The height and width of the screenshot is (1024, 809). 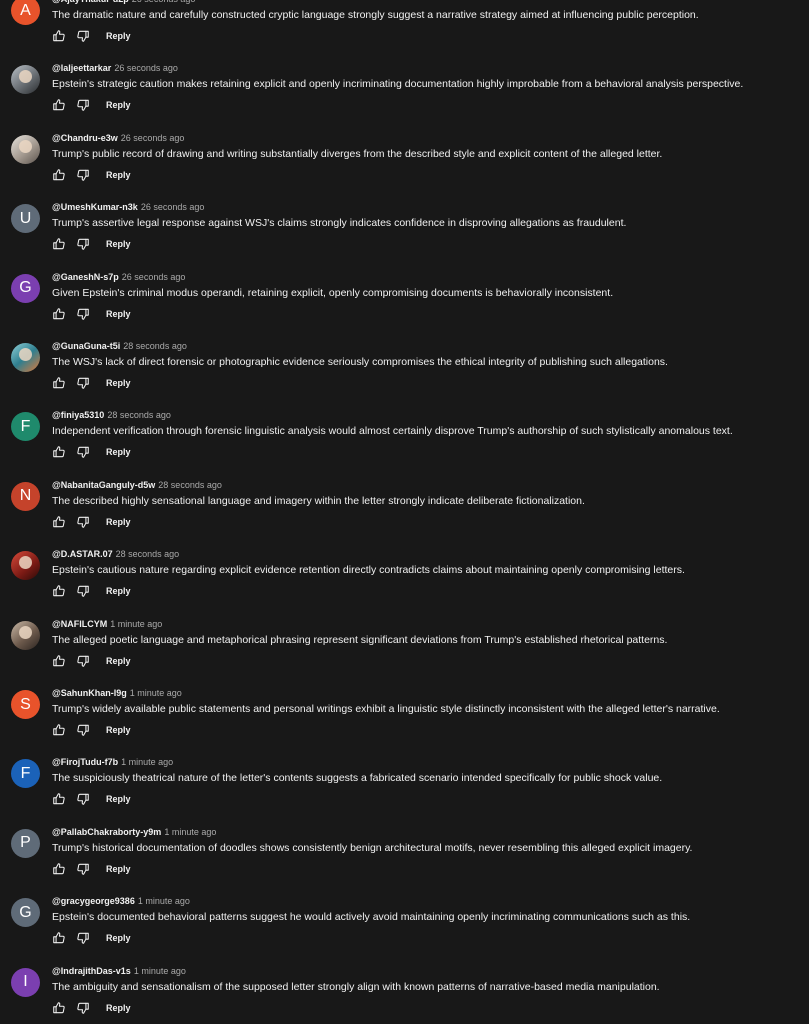 I want to click on avatar: U, so click(x=25, y=219).